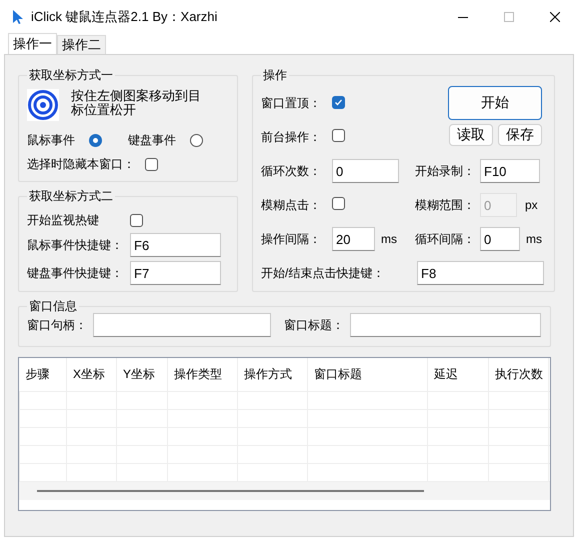  Describe the element at coordinates (32, 43) in the screenshot. I see `tab: 操作一` at that location.